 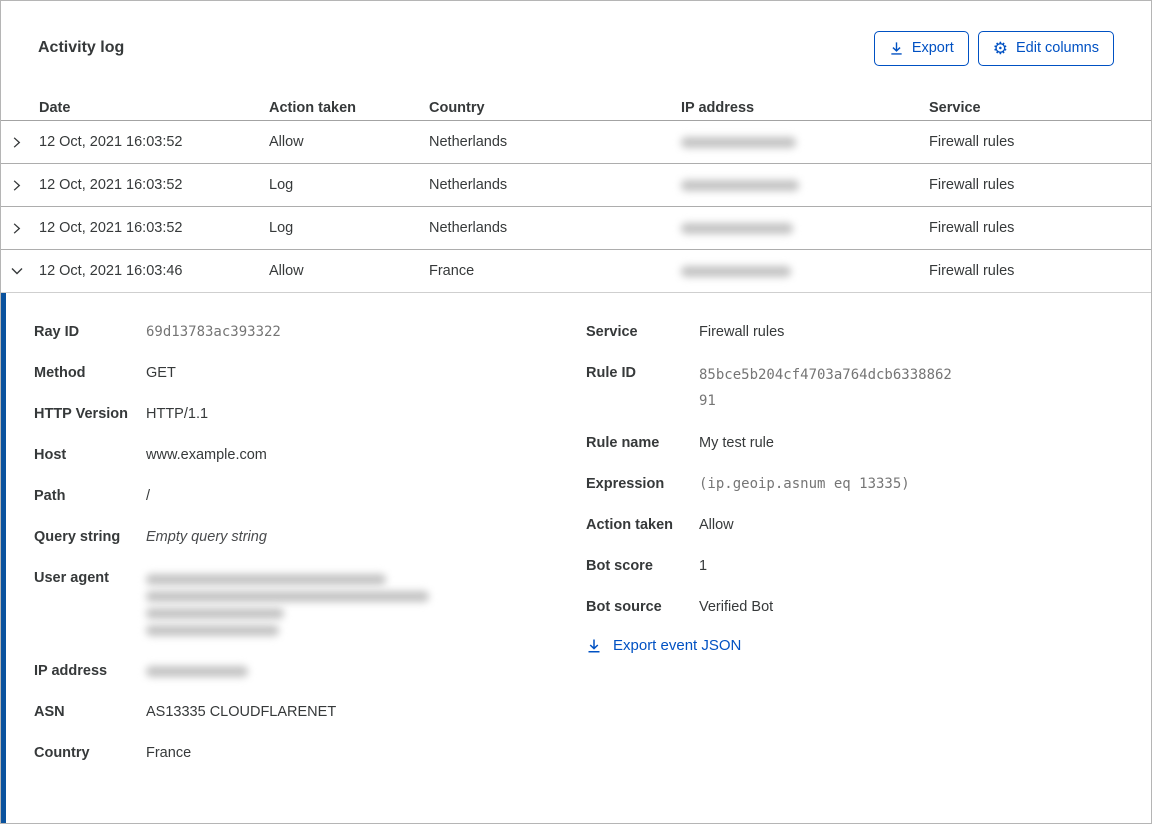 I want to click on chevron-down-icon, so click(x=20, y=271).